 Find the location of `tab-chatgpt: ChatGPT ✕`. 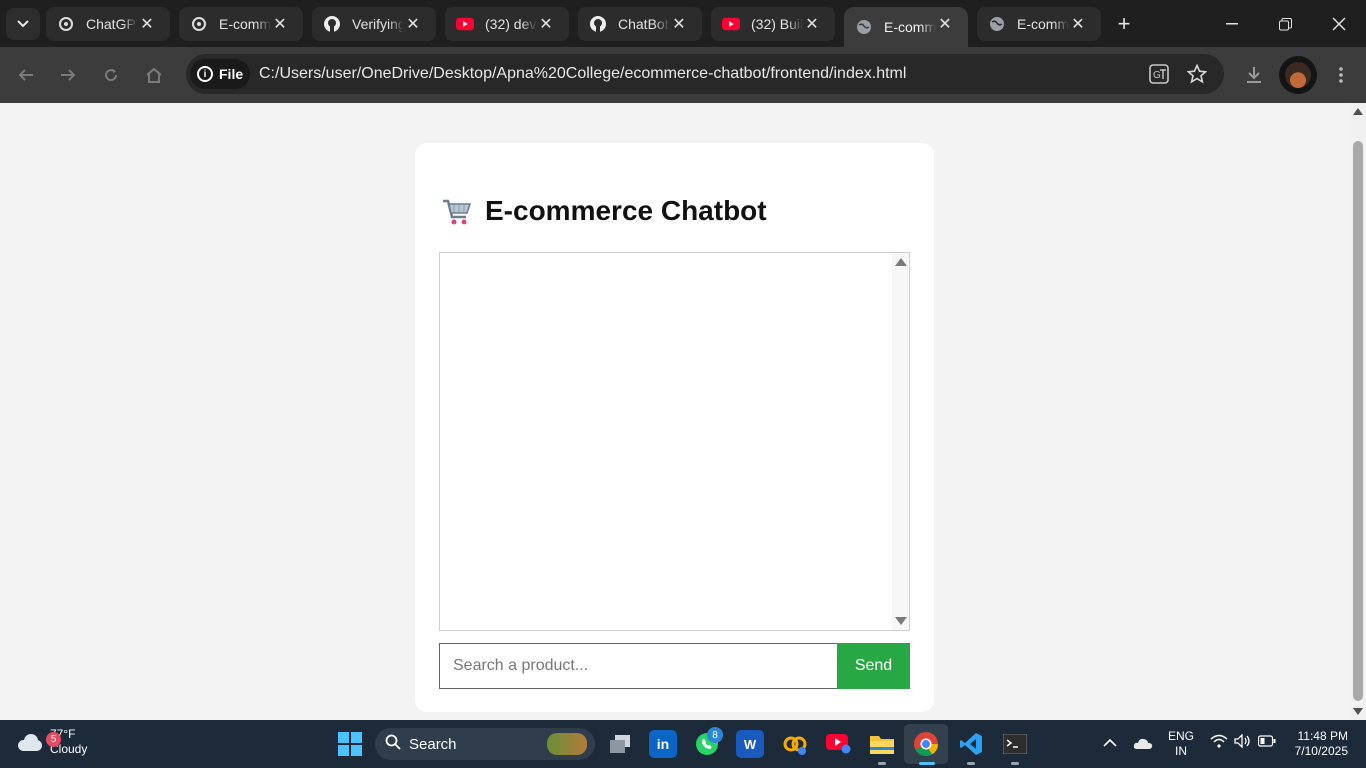

tab-chatgpt: ChatGPT ✕ is located at coordinates (108, 24).